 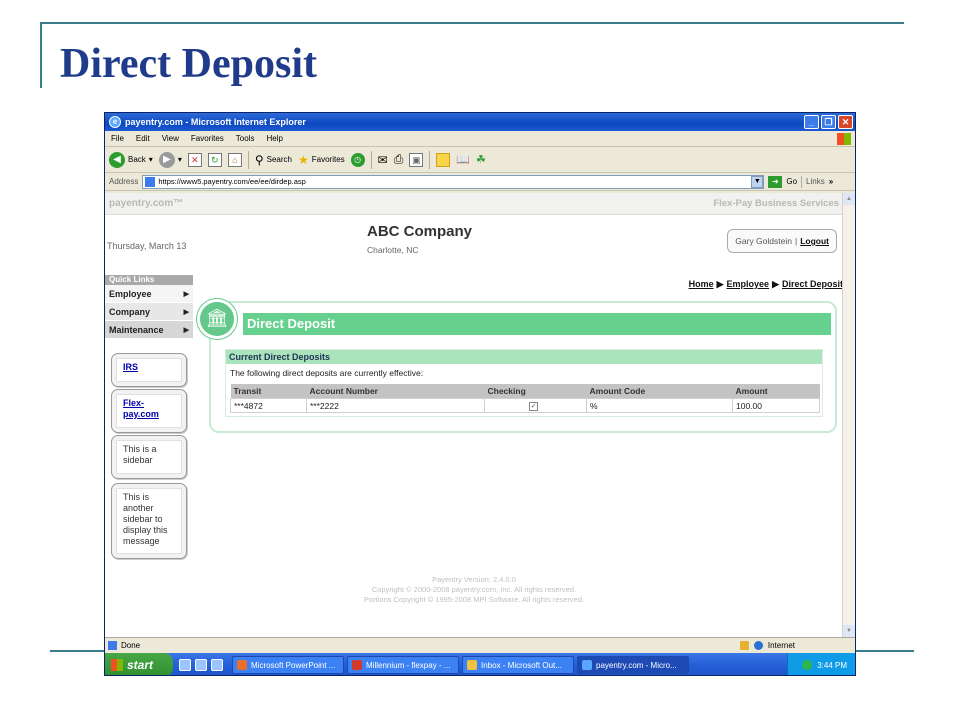 I want to click on favorites-button: ★ Favorites, so click(x=321, y=160).